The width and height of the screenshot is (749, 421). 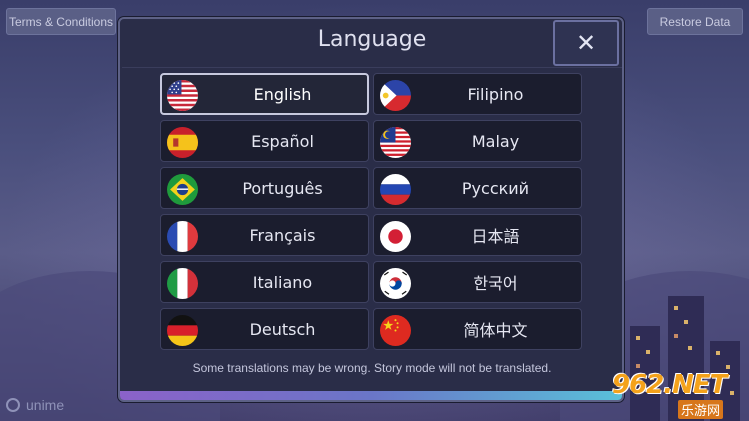 What do you see at coordinates (372, 67) in the screenshot?
I see `title-divider` at bounding box center [372, 67].